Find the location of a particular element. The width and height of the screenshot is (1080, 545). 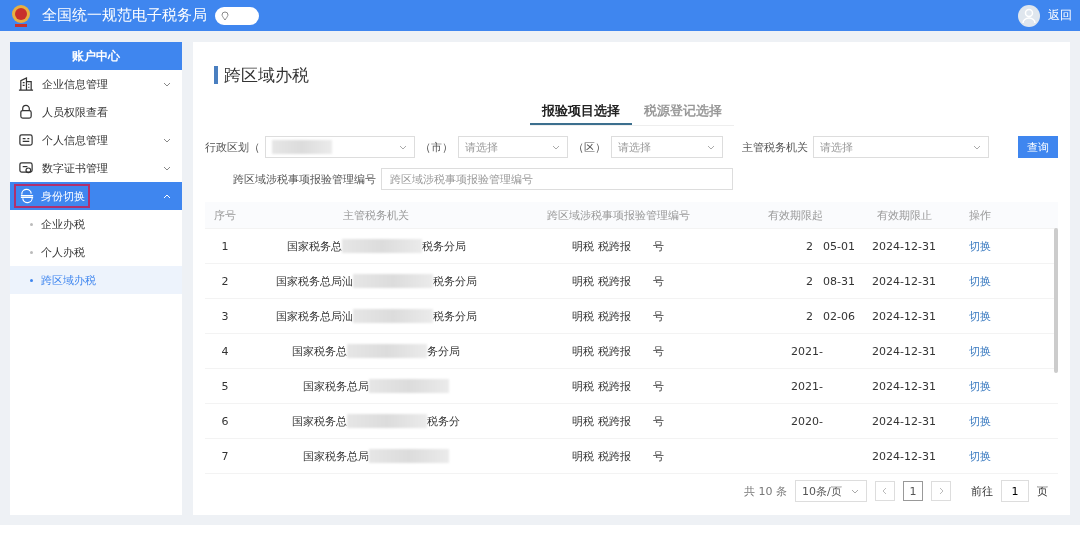

table-cell-text: 6 is located at coordinates (225, 421).